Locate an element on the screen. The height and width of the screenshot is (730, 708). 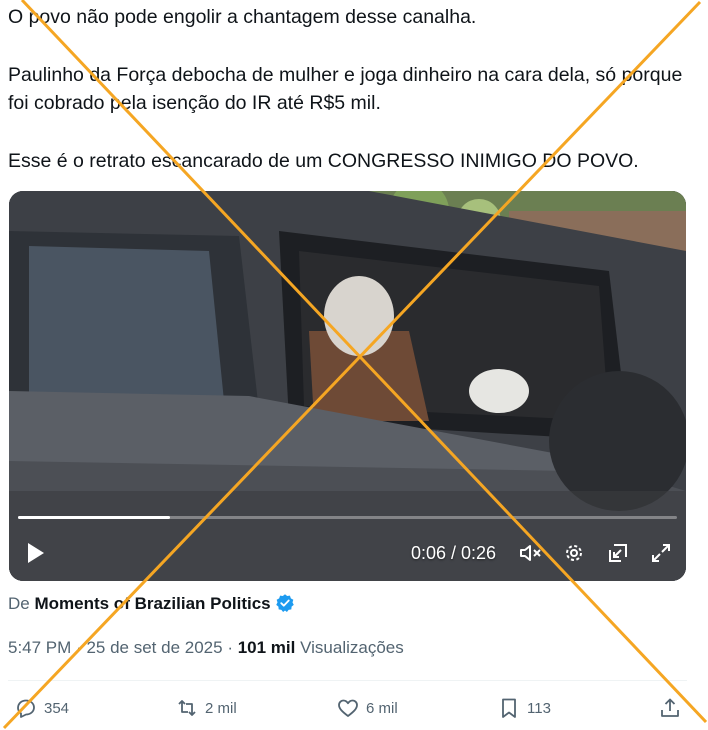
bookmark-count: 113 is located at coordinates (539, 708).